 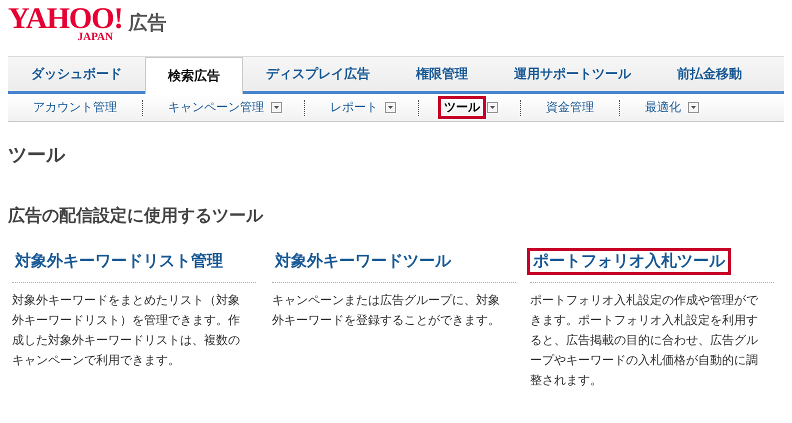 I want to click on nav-tab: 権限管理, so click(x=442, y=74).